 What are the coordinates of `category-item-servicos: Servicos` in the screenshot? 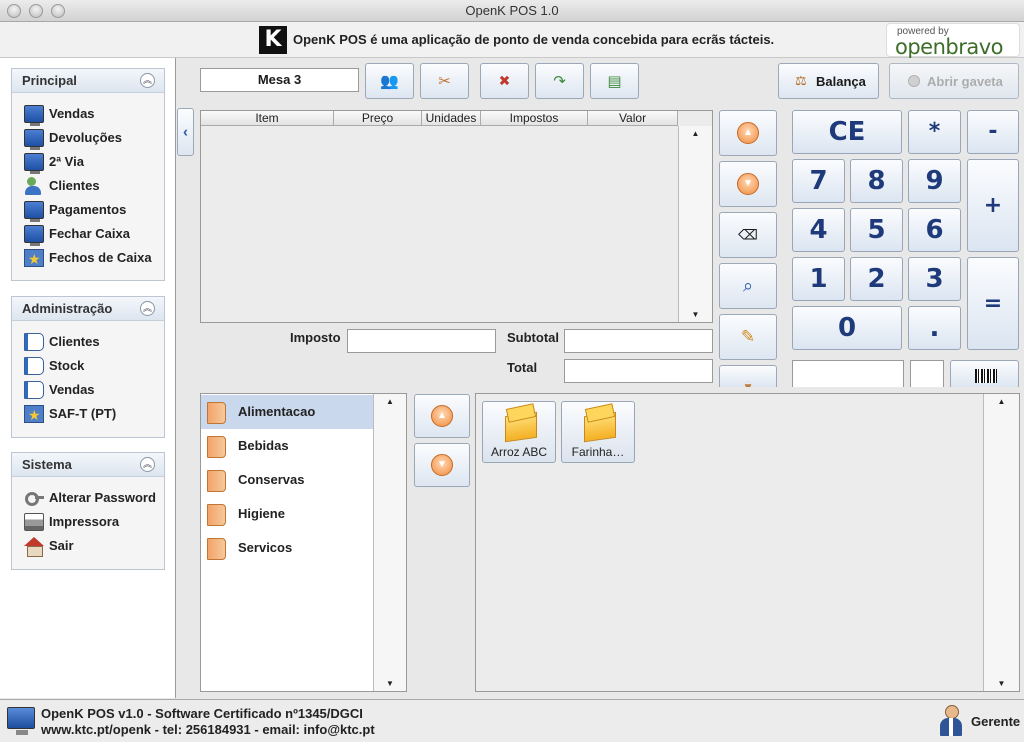 It's located at (287, 548).